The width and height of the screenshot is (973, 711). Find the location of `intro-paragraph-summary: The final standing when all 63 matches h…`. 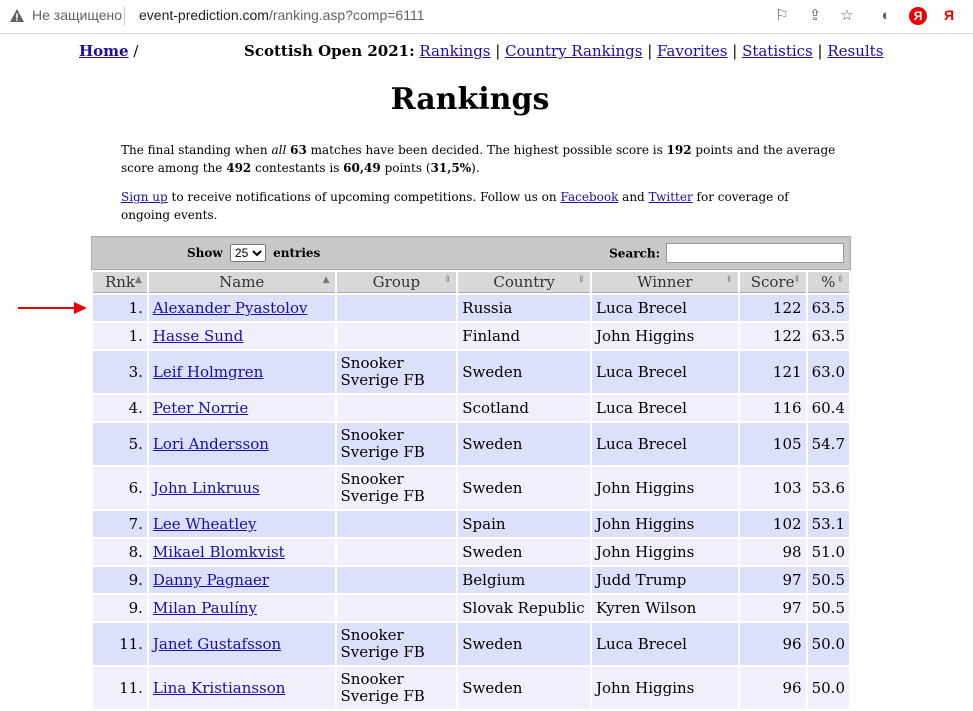

intro-paragraph-summary: The final standing when all 63 matches h… is located at coordinates (481, 159).